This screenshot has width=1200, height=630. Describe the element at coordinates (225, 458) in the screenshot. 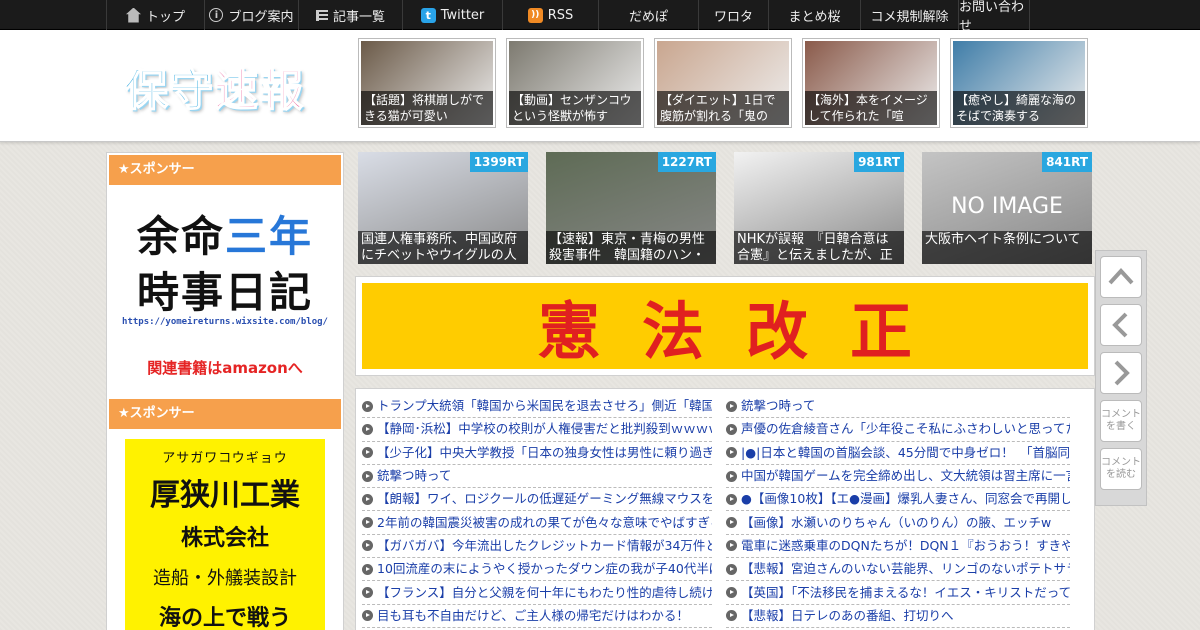

I see `ad-kana: アサガワコウギョウ` at that location.